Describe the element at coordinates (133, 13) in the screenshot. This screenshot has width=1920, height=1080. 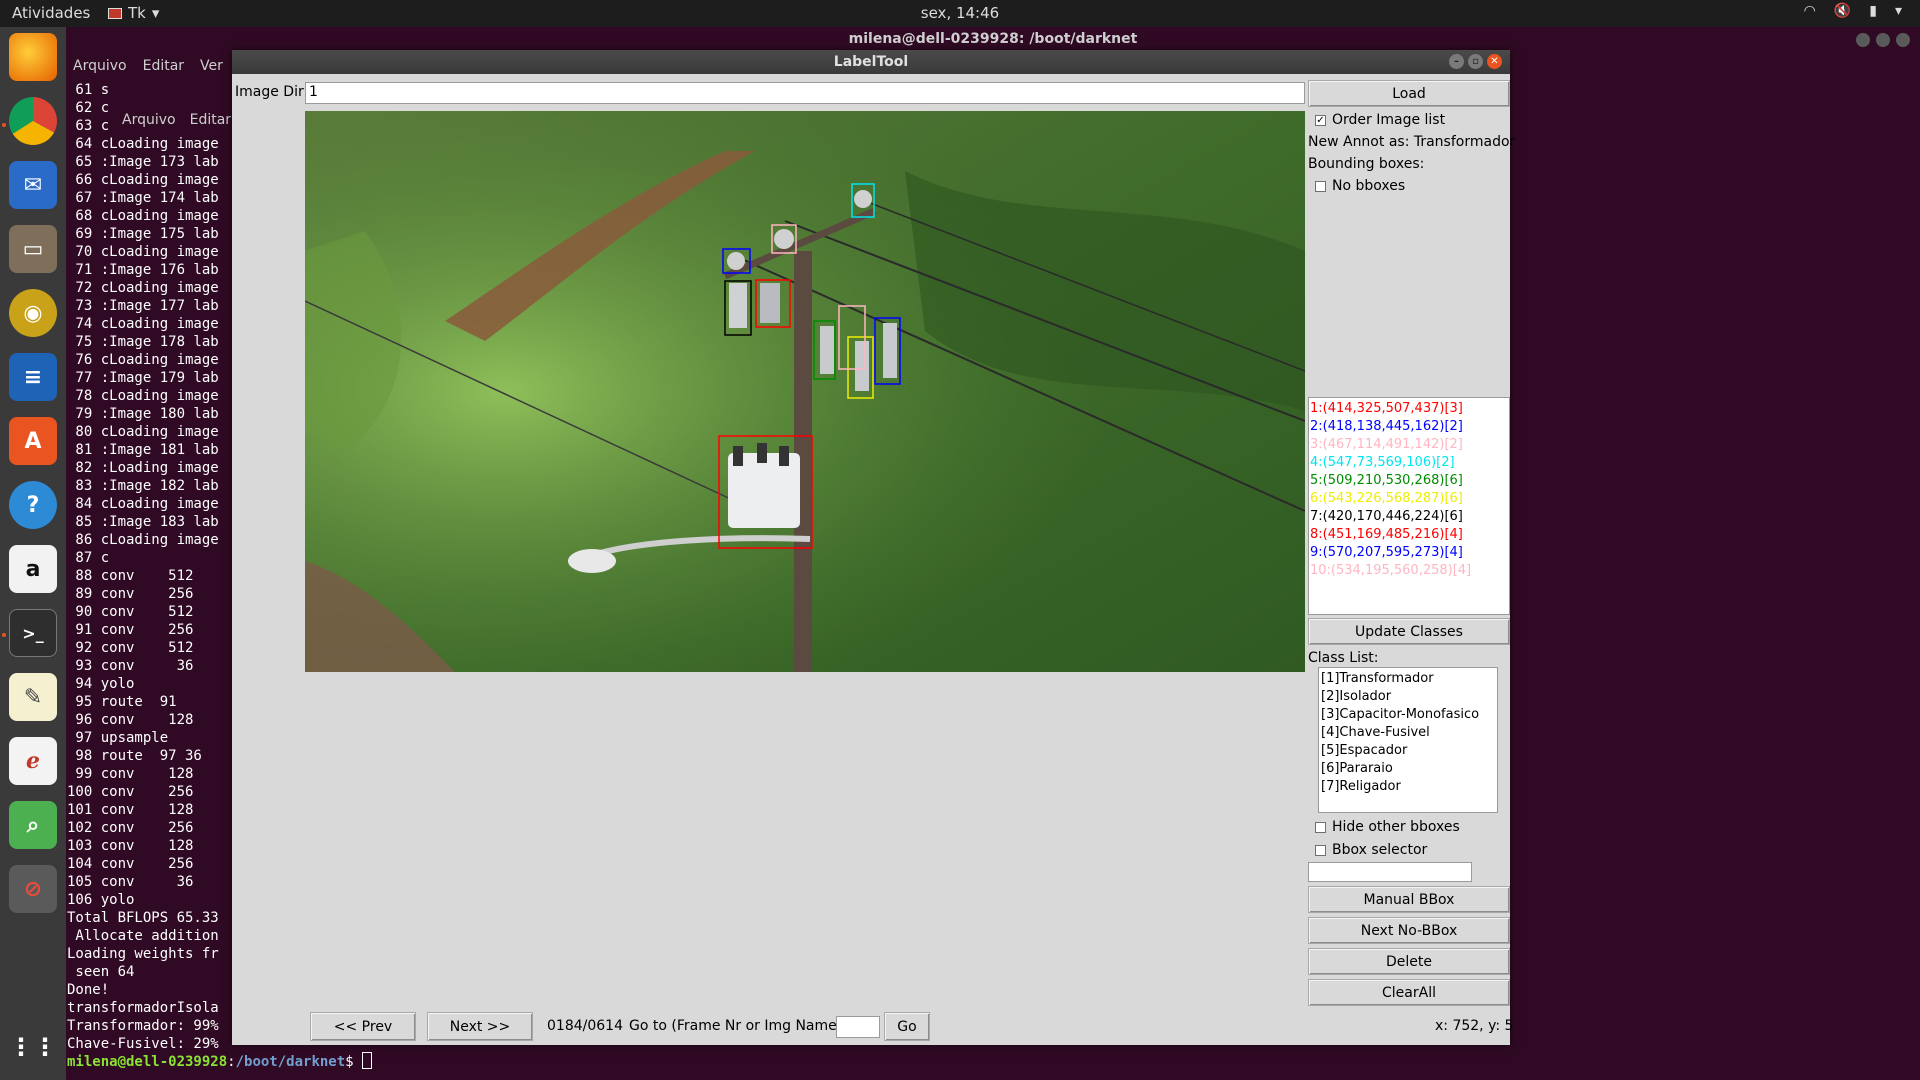
I see `app-menu: Tk ▾` at that location.